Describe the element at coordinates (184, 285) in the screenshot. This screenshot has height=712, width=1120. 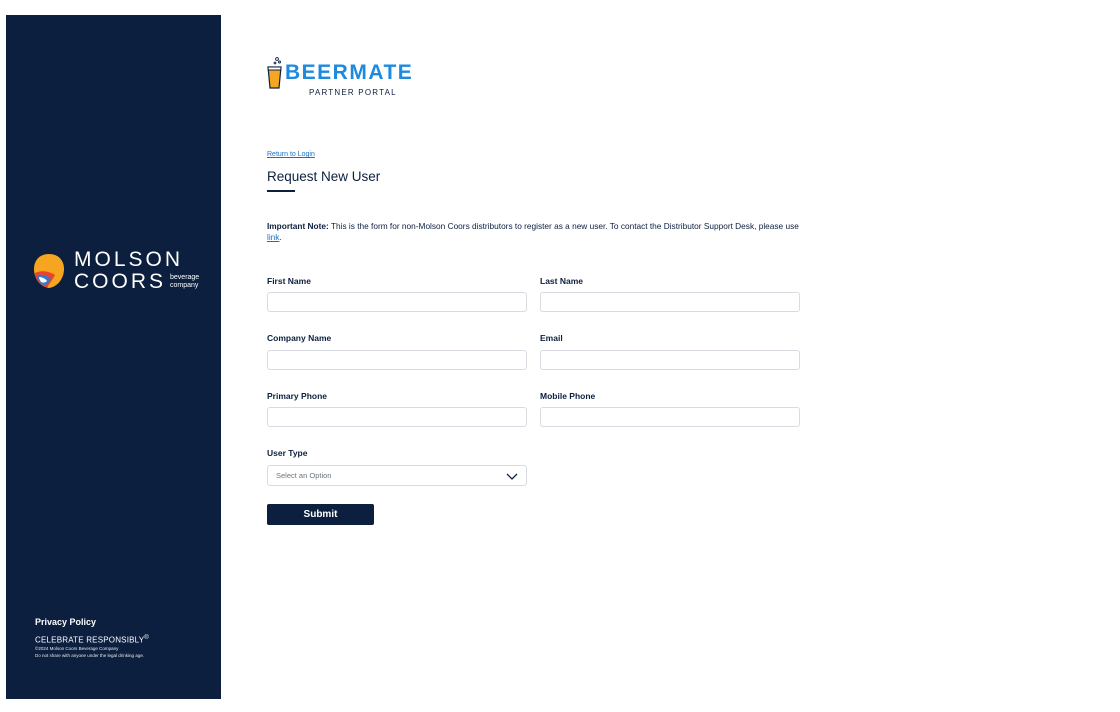
I see `logo-company-text: company` at that location.